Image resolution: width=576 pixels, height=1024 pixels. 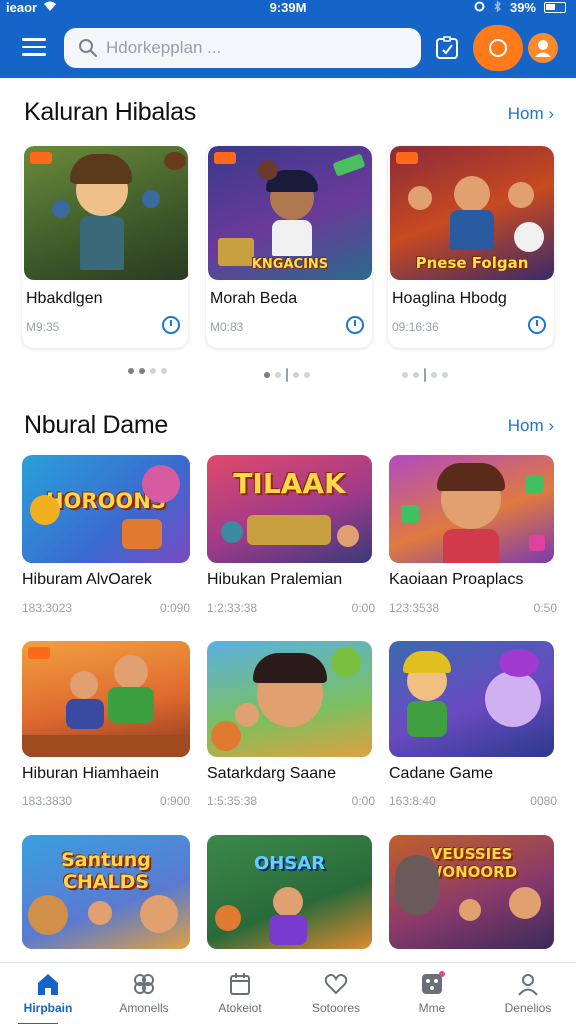 I want to click on game-time: 0:900, so click(x=174, y=801).